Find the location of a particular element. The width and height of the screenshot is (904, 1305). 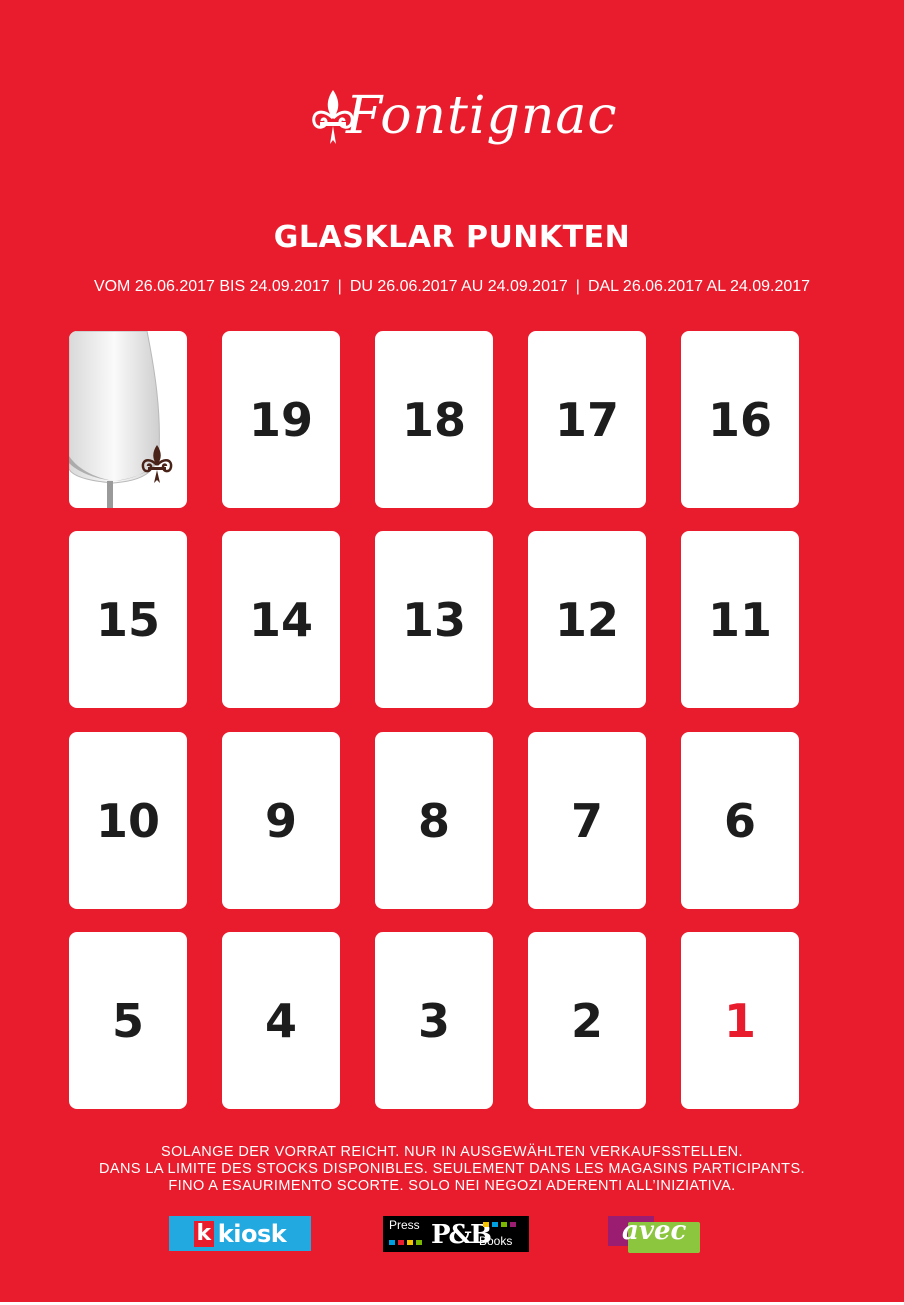

date-range-it: DAL 26.06.2017 AL 24.09.2017 is located at coordinates (699, 286).